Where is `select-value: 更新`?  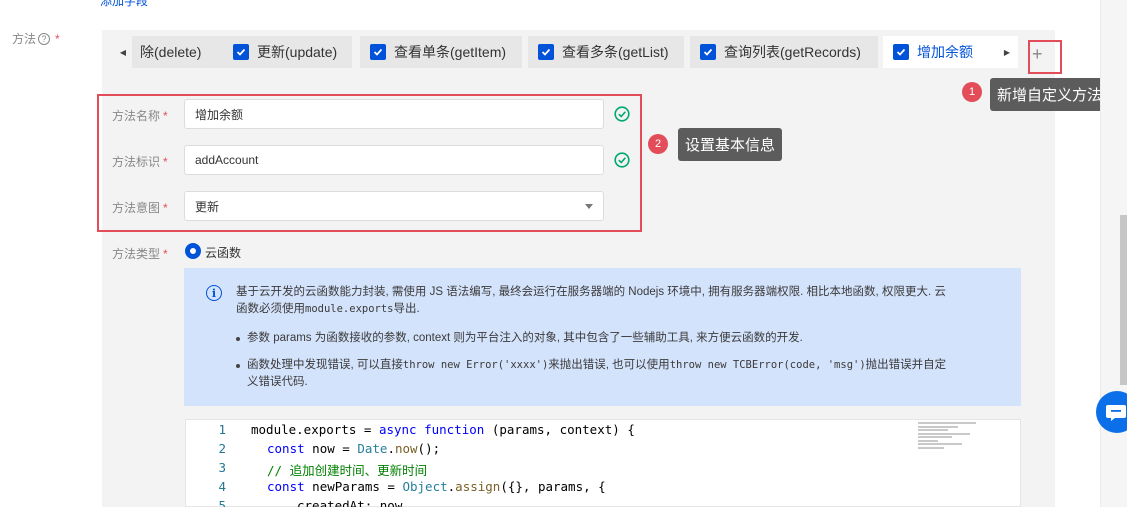
select-value: 更新 is located at coordinates (207, 206).